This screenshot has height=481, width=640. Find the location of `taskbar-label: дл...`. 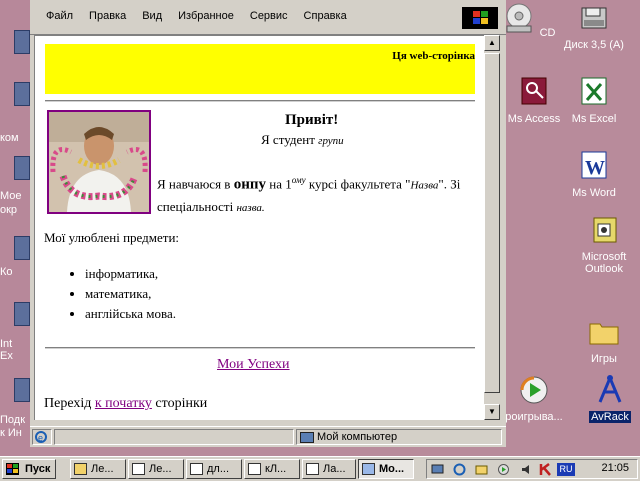

taskbar-label: дл... is located at coordinates (218, 469).